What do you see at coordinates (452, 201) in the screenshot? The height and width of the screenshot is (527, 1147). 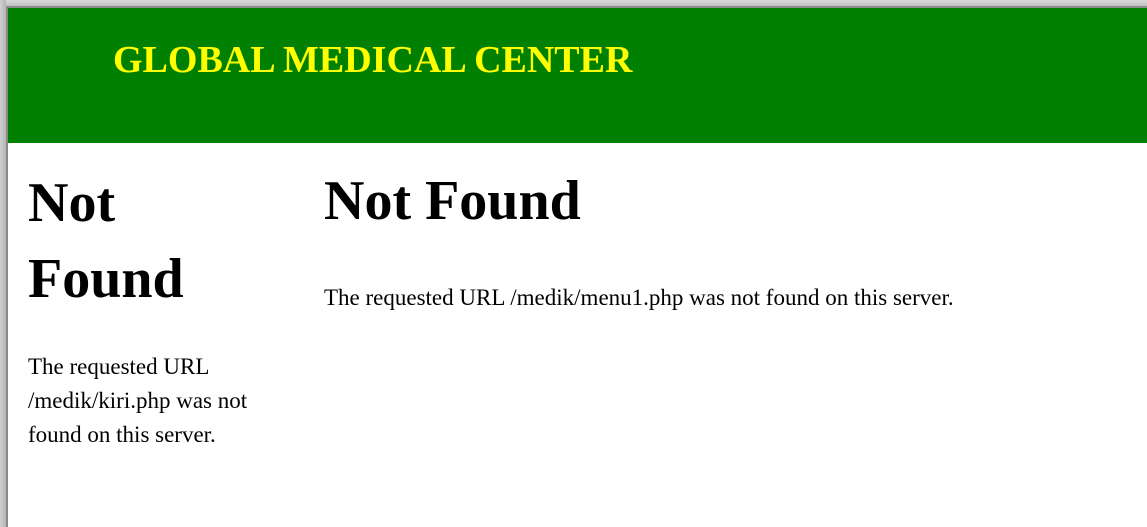 I see `main-frame-heading: Not Found` at bounding box center [452, 201].